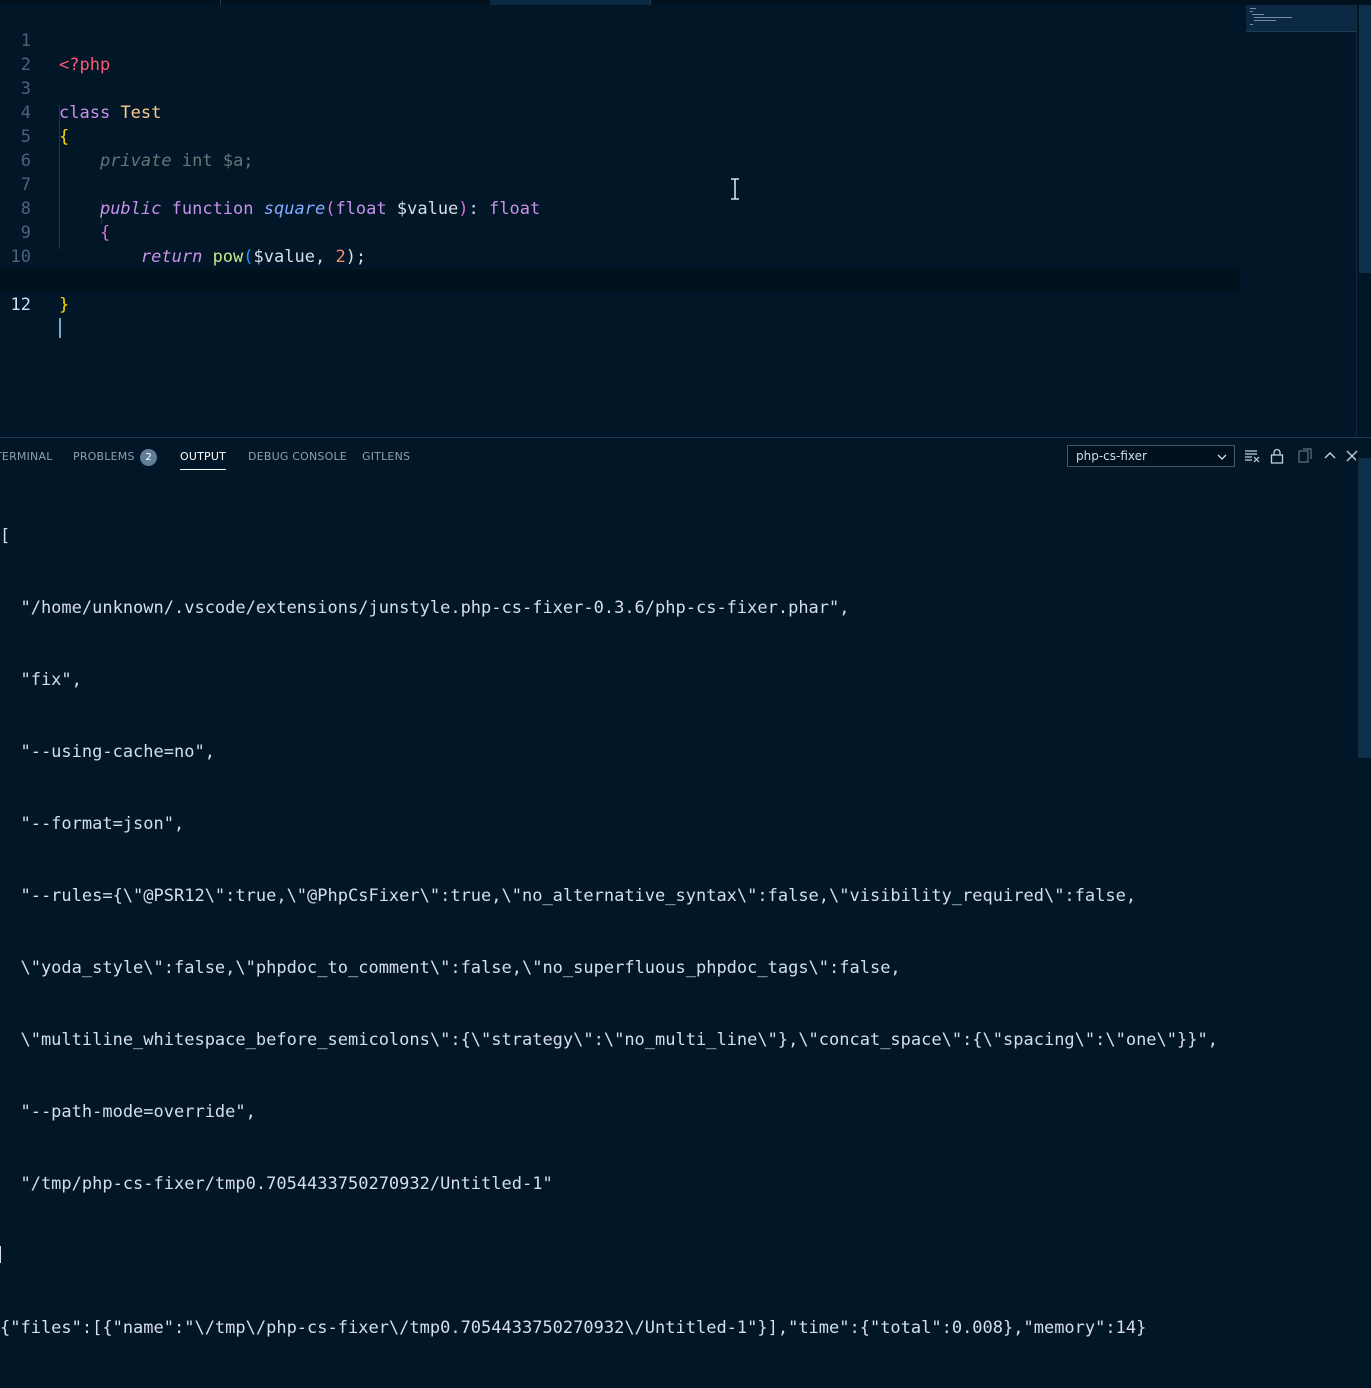 The height and width of the screenshot is (1388, 1371). What do you see at coordinates (1277, 456) in the screenshot?
I see `lock-icon` at bounding box center [1277, 456].